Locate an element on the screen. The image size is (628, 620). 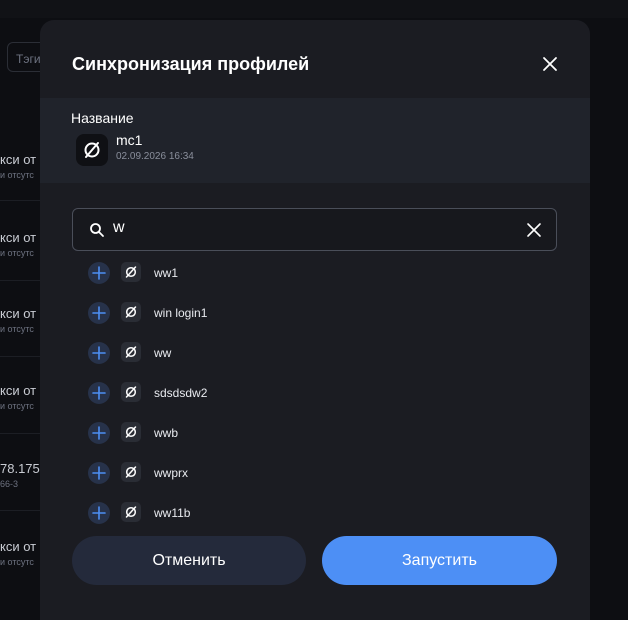
list-item: wwb is located at coordinates (318, 439).